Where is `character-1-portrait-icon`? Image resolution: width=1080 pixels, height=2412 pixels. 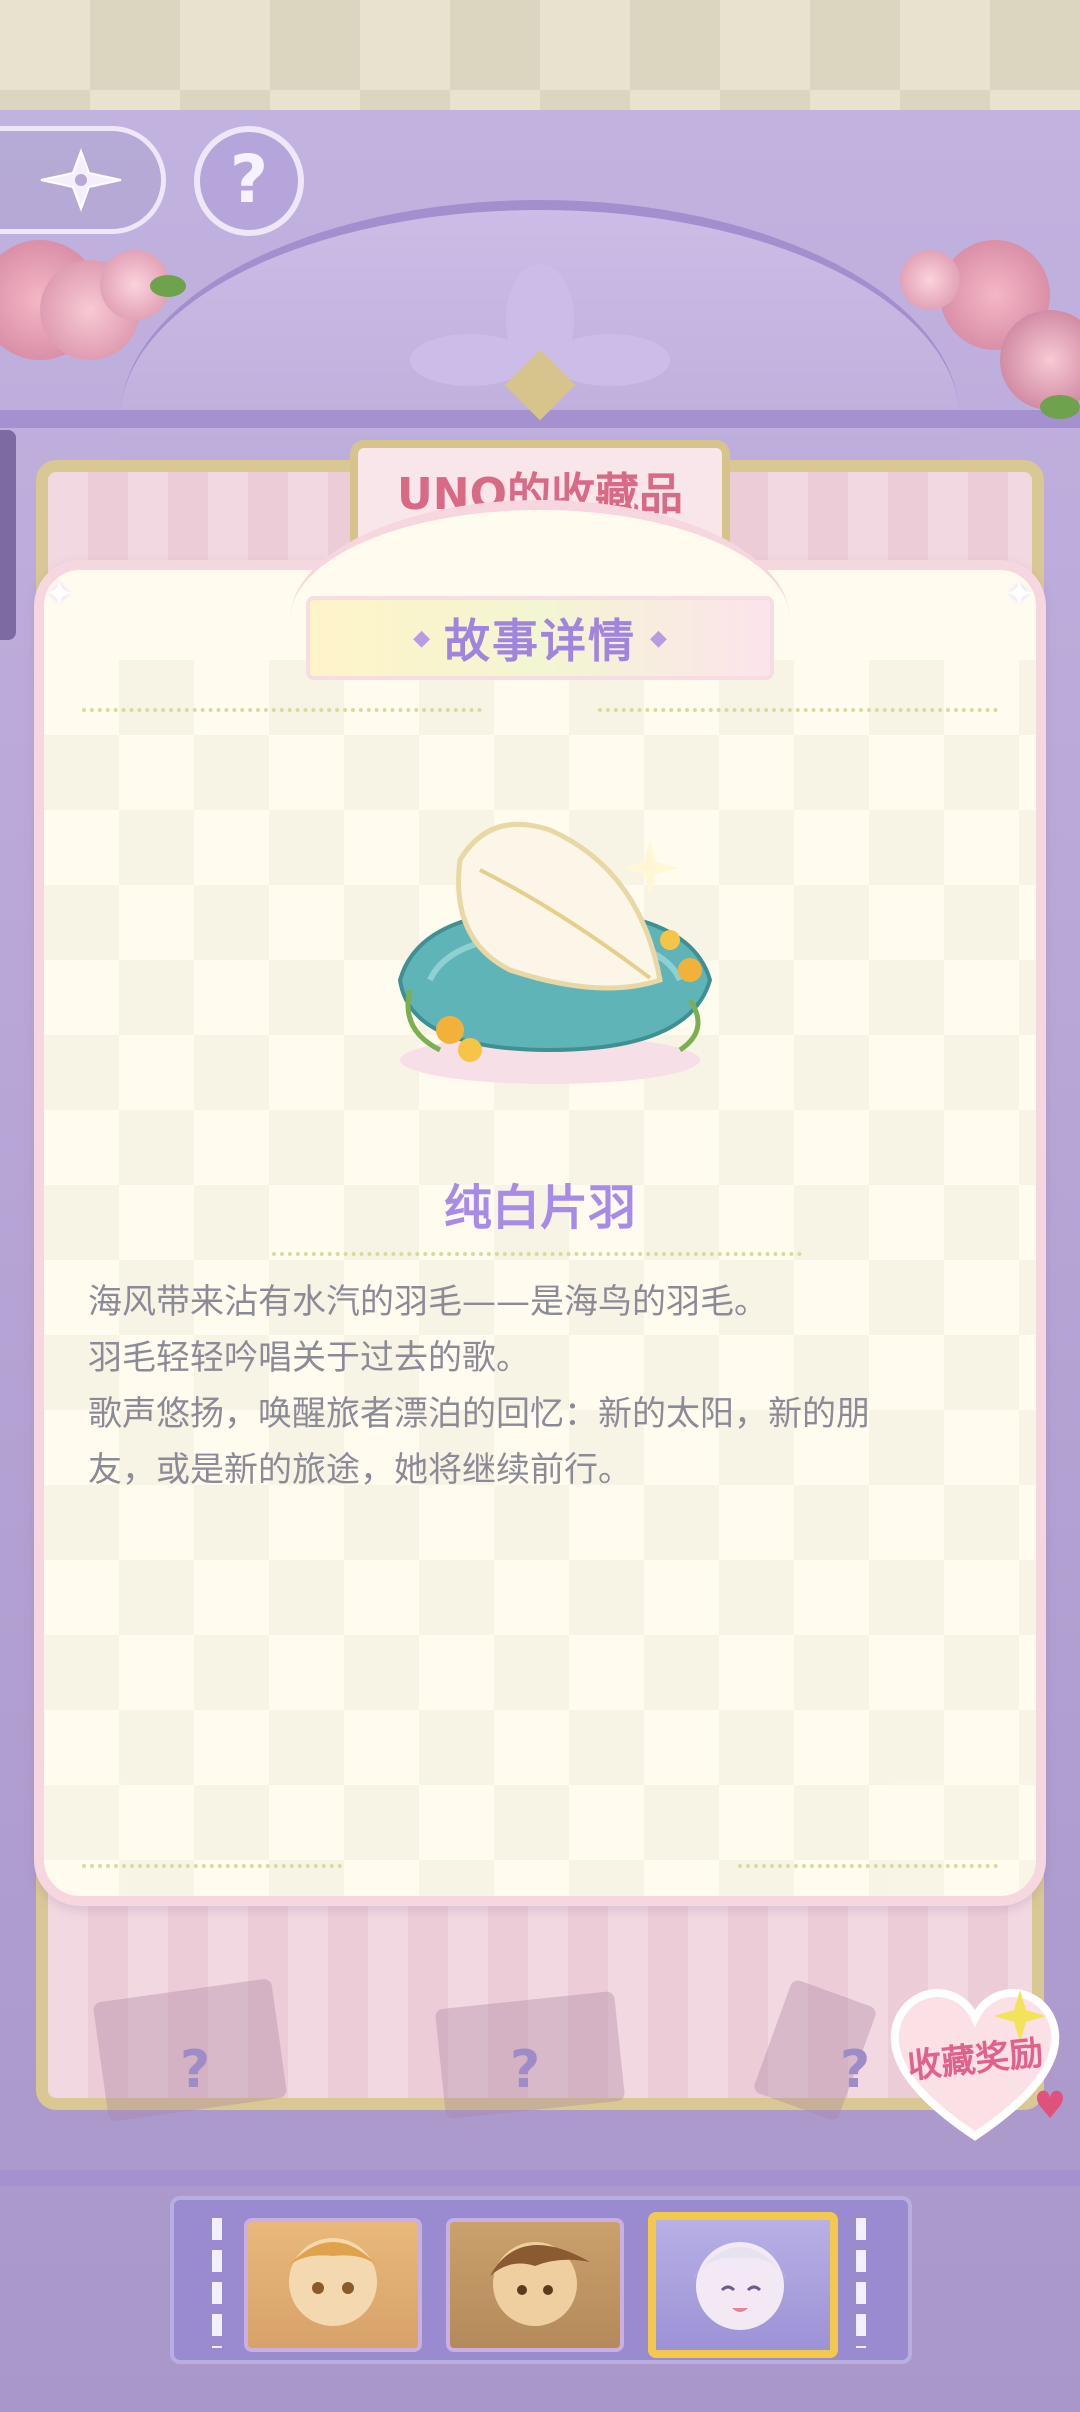
character-1-portrait-icon is located at coordinates (333, 2282).